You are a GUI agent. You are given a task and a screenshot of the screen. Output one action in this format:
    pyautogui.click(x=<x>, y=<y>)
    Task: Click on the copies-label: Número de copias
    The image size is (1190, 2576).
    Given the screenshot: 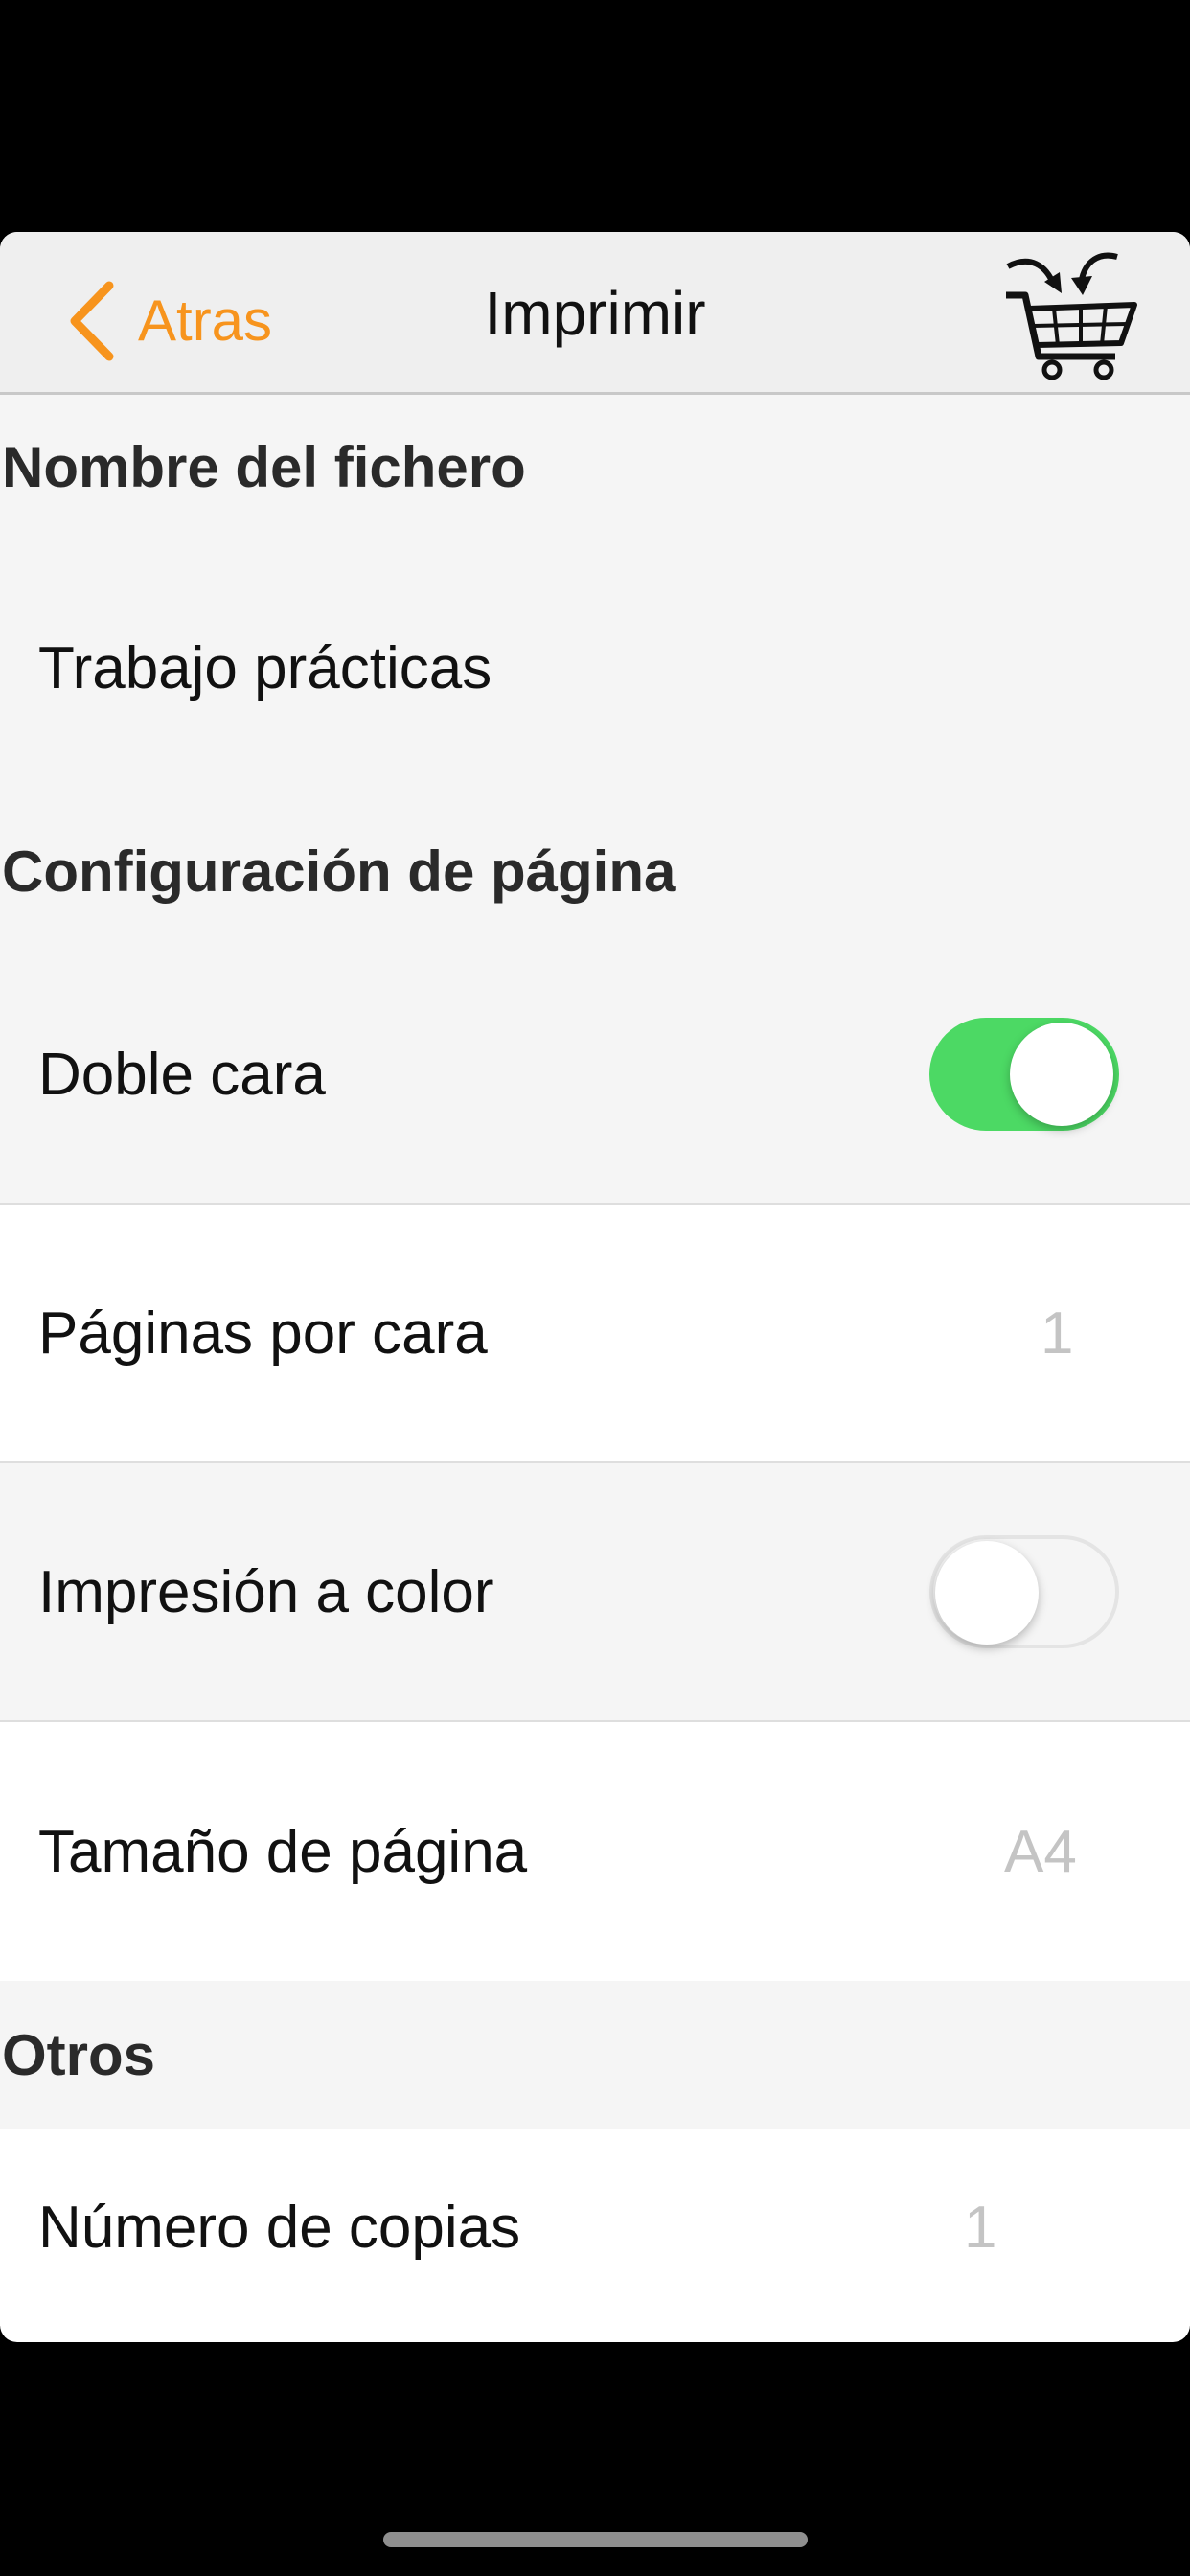 What is the action you would take?
    pyautogui.click(x=279, y=2228)
    